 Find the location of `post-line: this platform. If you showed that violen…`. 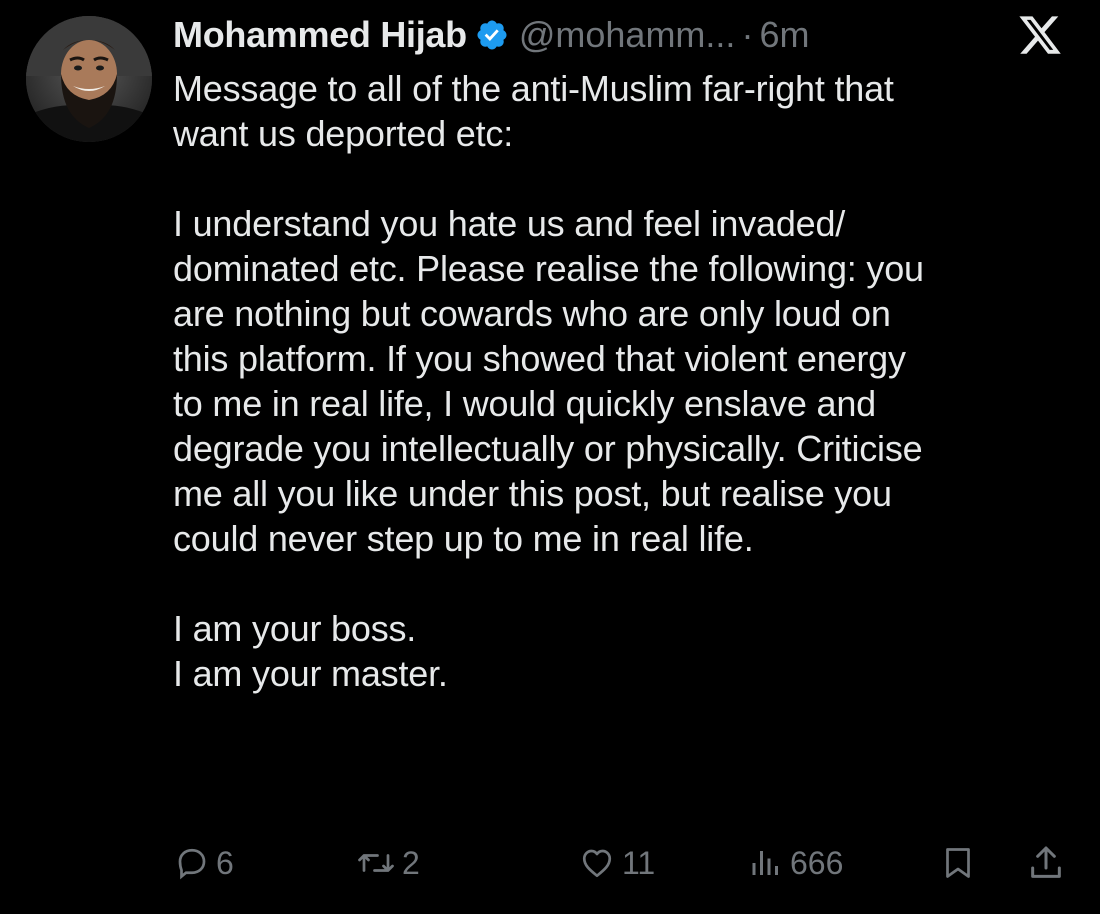

post-line: this platform. If you showed that violen… is located at coordinates (539, 358).